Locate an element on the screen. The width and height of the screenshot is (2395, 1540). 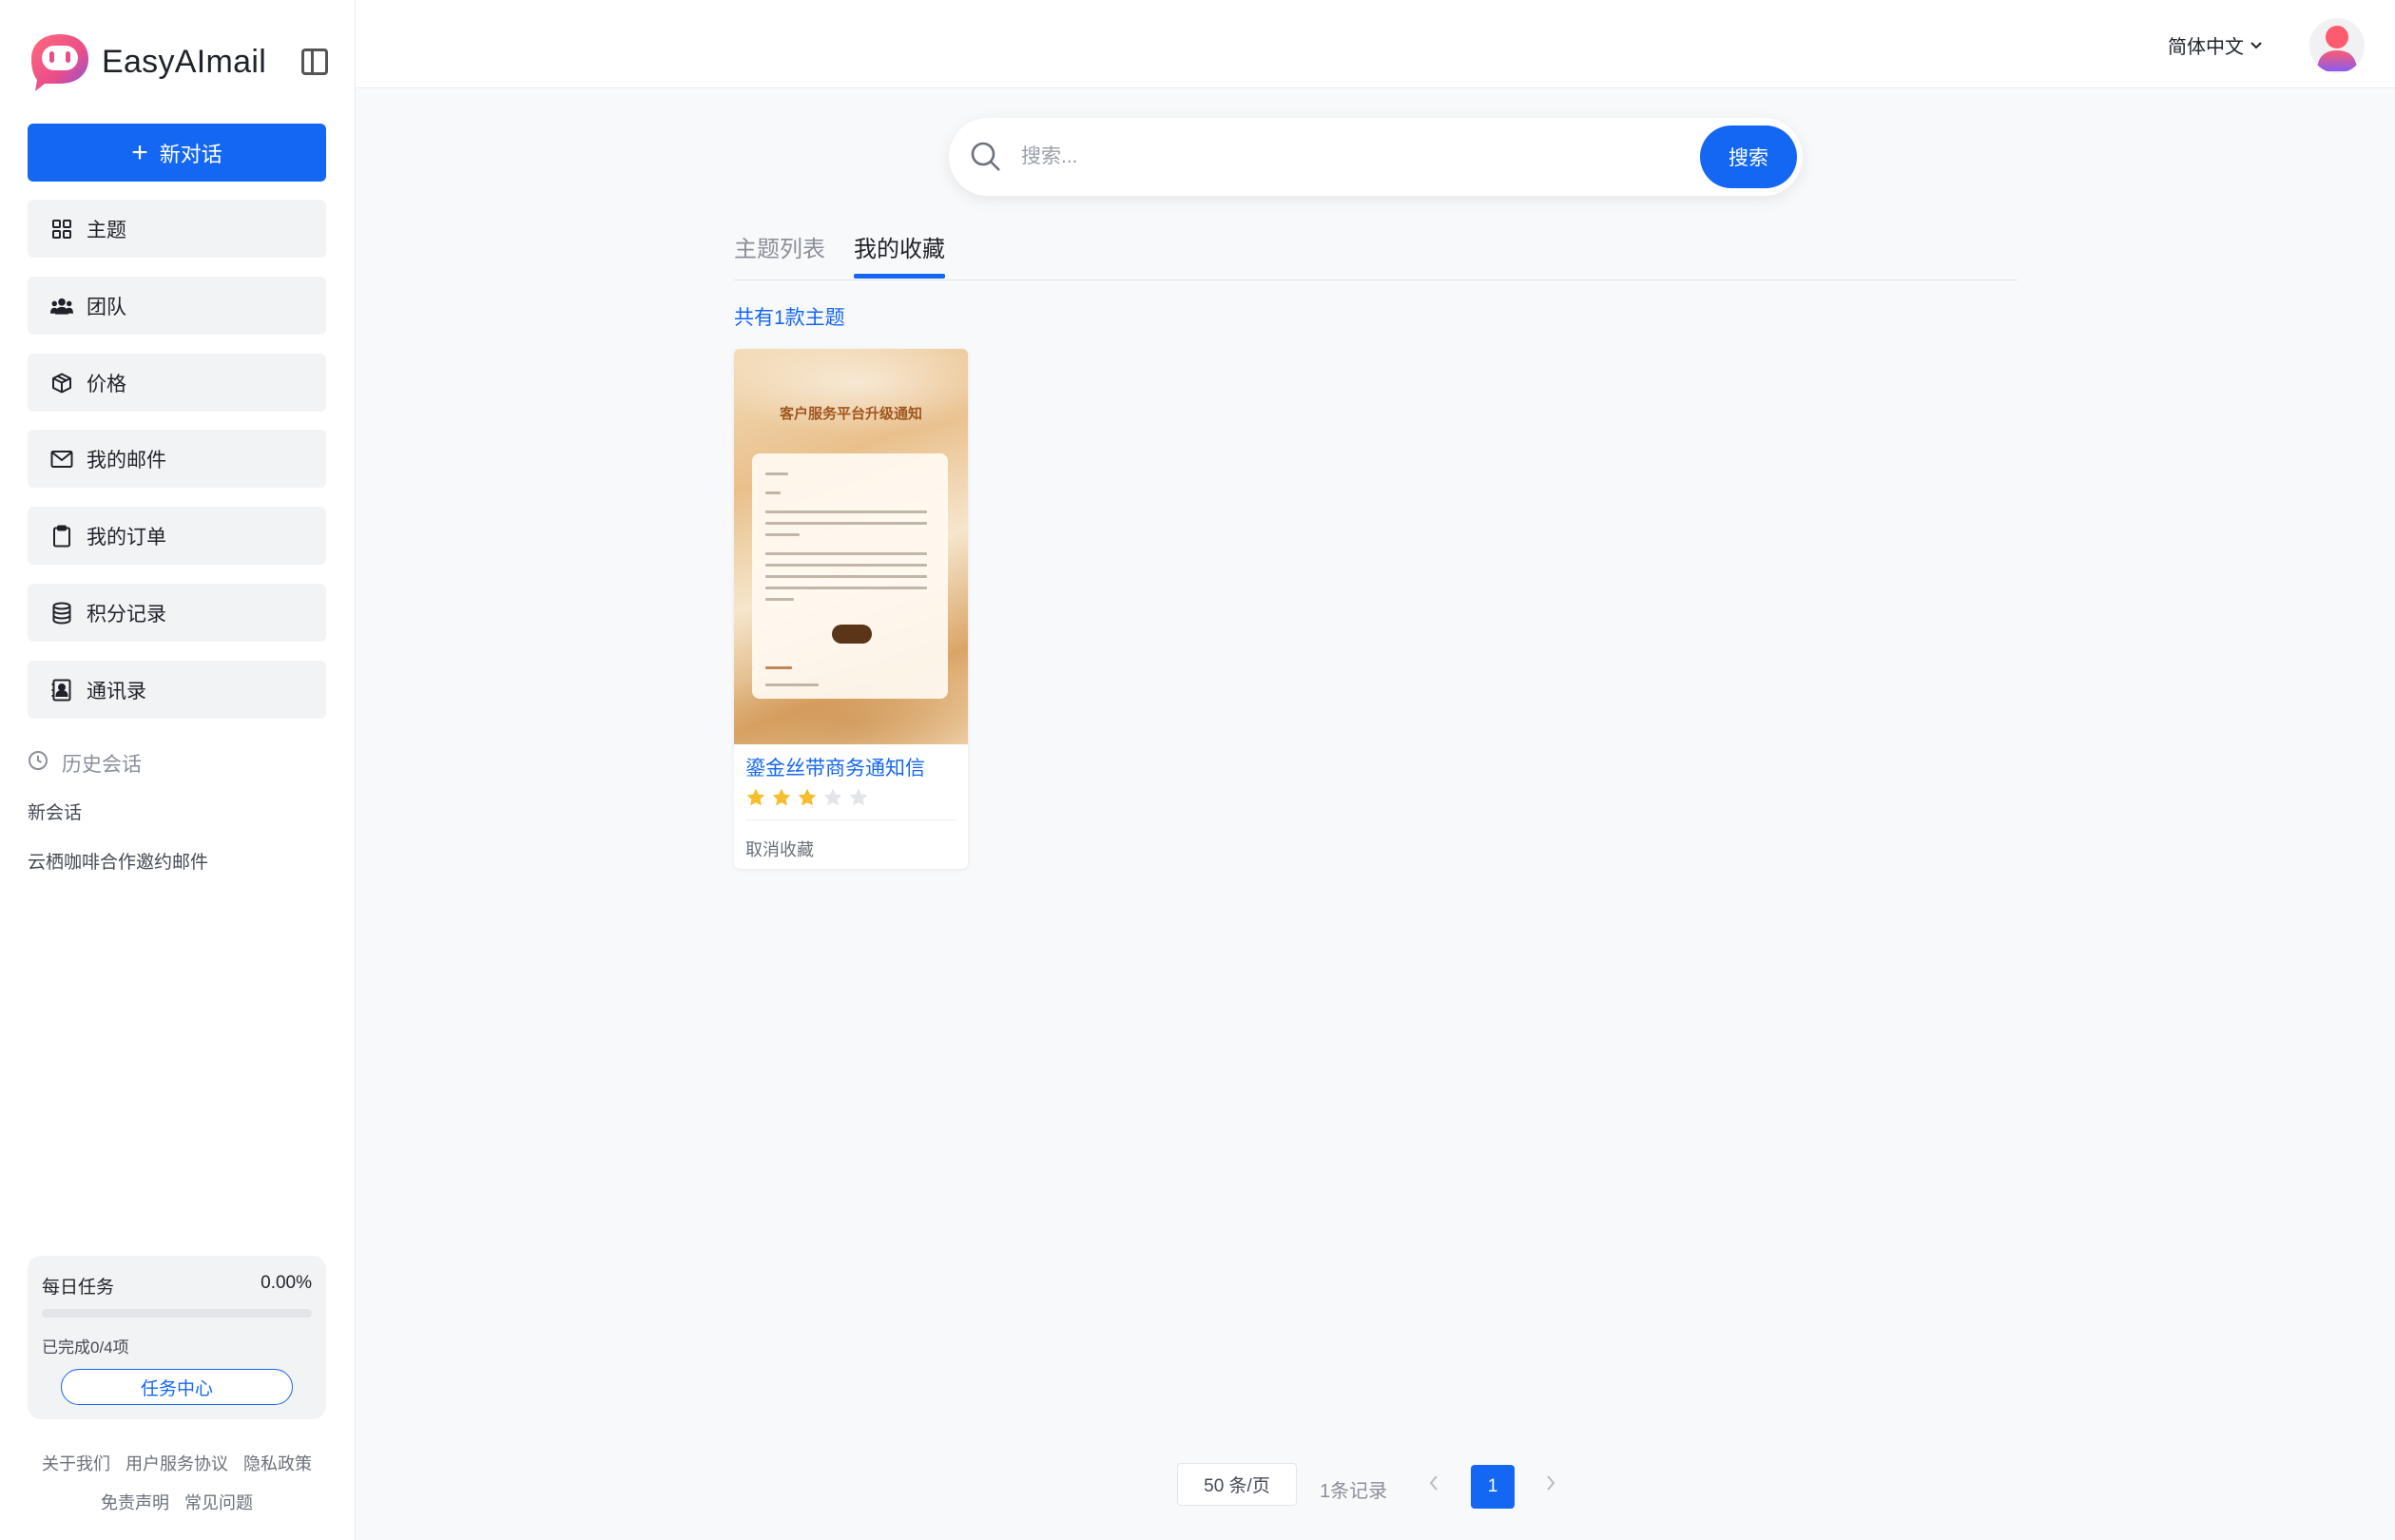
history-title: 历史会话 is located at coordinates (102, 765).